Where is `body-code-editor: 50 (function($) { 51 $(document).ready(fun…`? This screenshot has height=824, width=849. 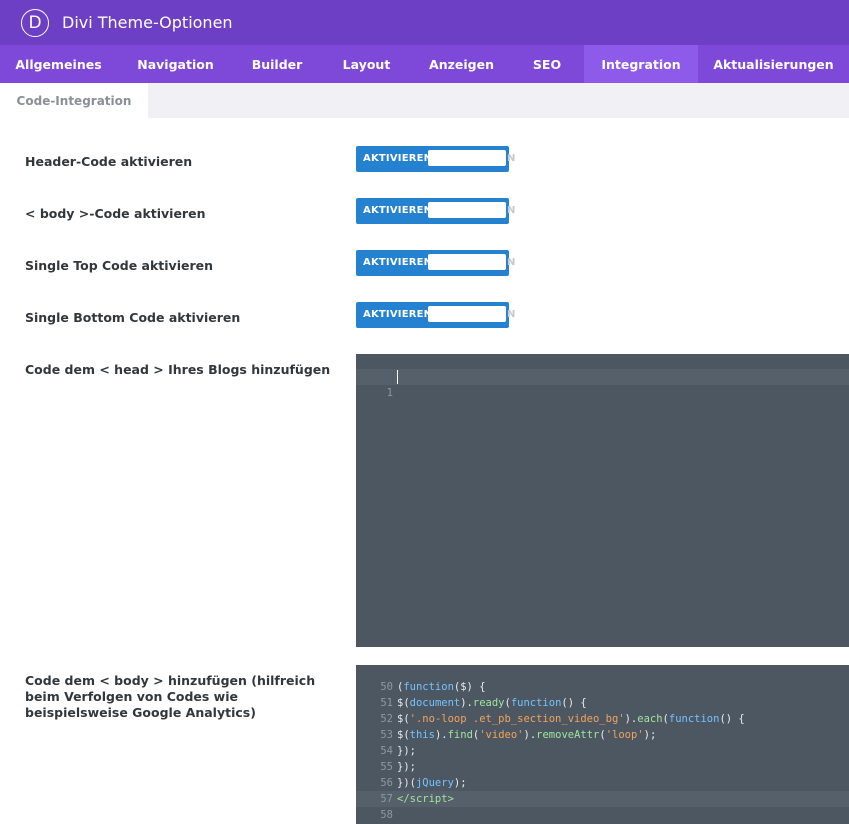
body-code-editor: 50 (function($) { 51 $(document).ready(fun… is located at coordinates (602, 744).